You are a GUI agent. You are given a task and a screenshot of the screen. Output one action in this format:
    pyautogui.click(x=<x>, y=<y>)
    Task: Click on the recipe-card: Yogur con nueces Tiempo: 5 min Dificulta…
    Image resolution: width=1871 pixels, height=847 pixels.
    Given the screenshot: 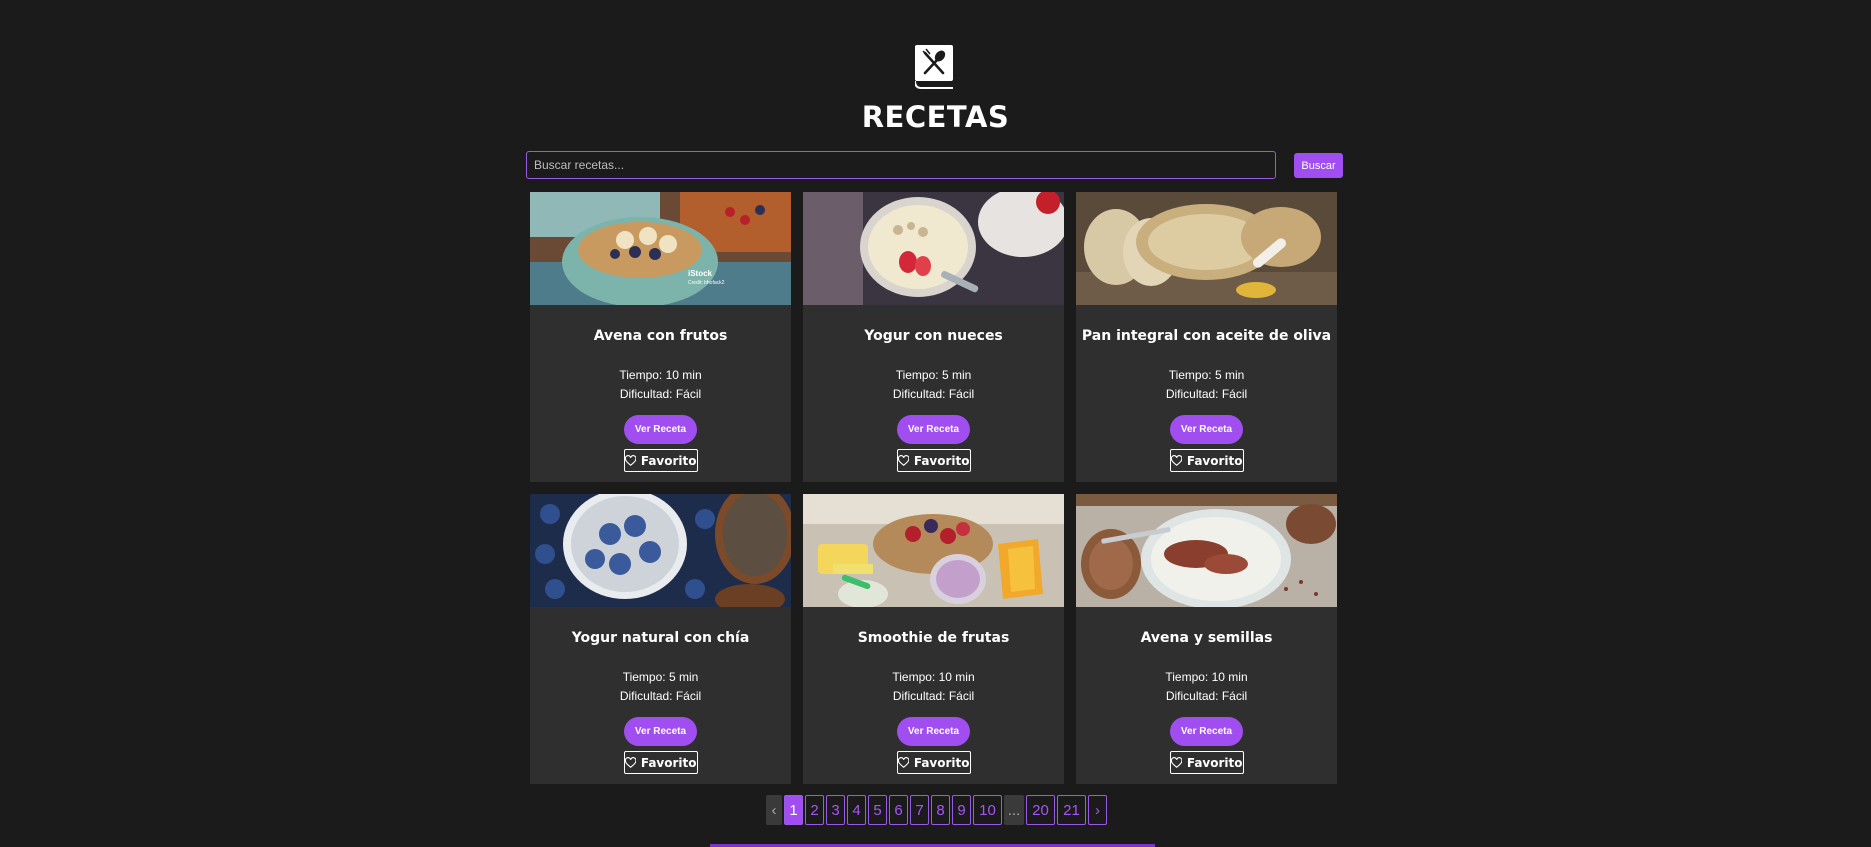 What is the action you would take?
    pyautogui.click(x=933, y=337)
    